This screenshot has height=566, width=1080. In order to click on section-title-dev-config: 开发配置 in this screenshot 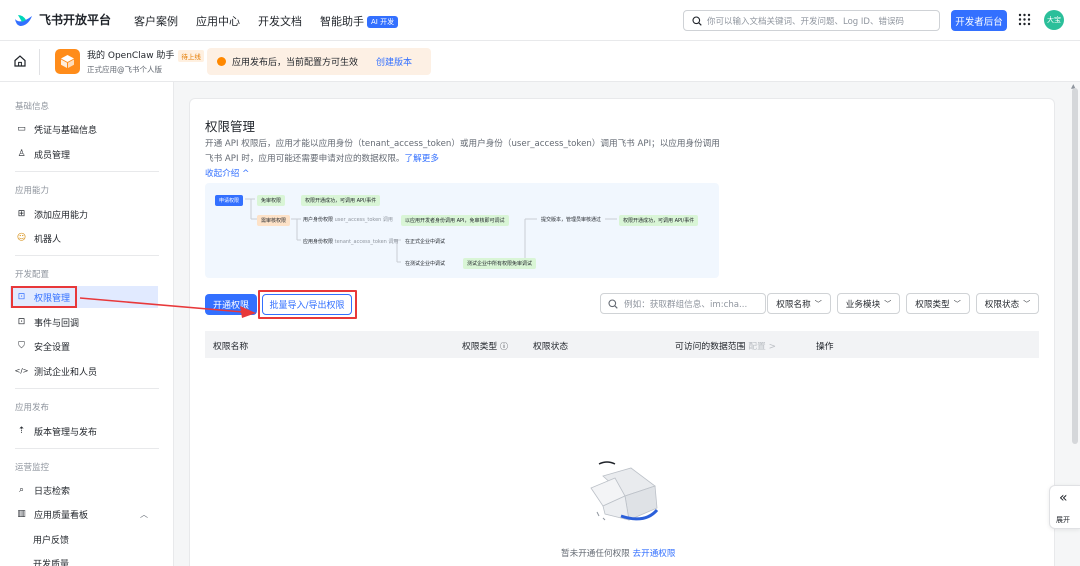, I will do `click(32, 275)`.